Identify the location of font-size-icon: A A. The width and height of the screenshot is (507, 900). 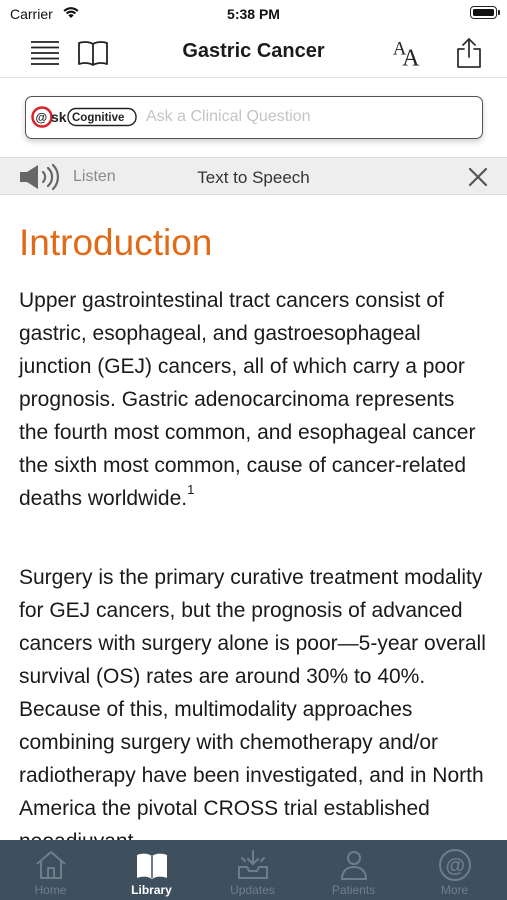
(409, 53).